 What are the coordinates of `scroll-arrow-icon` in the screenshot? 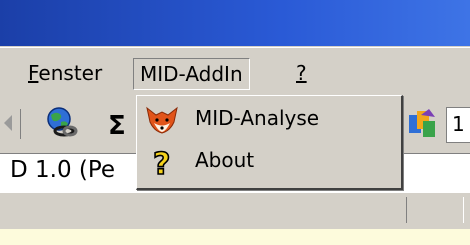 It's located at (7, 123).